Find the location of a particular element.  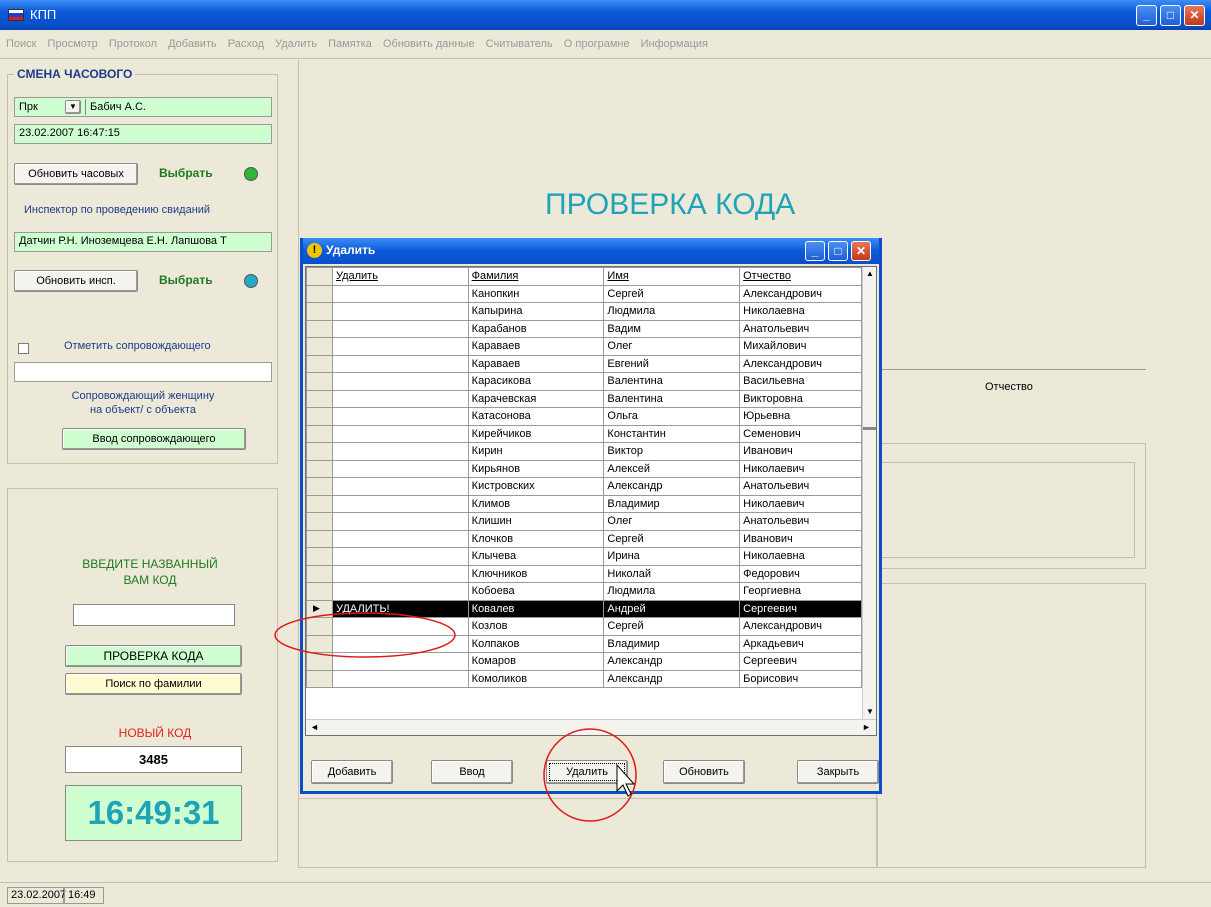

dialog-add-button: Добавить is located at coordinates (352, 772).